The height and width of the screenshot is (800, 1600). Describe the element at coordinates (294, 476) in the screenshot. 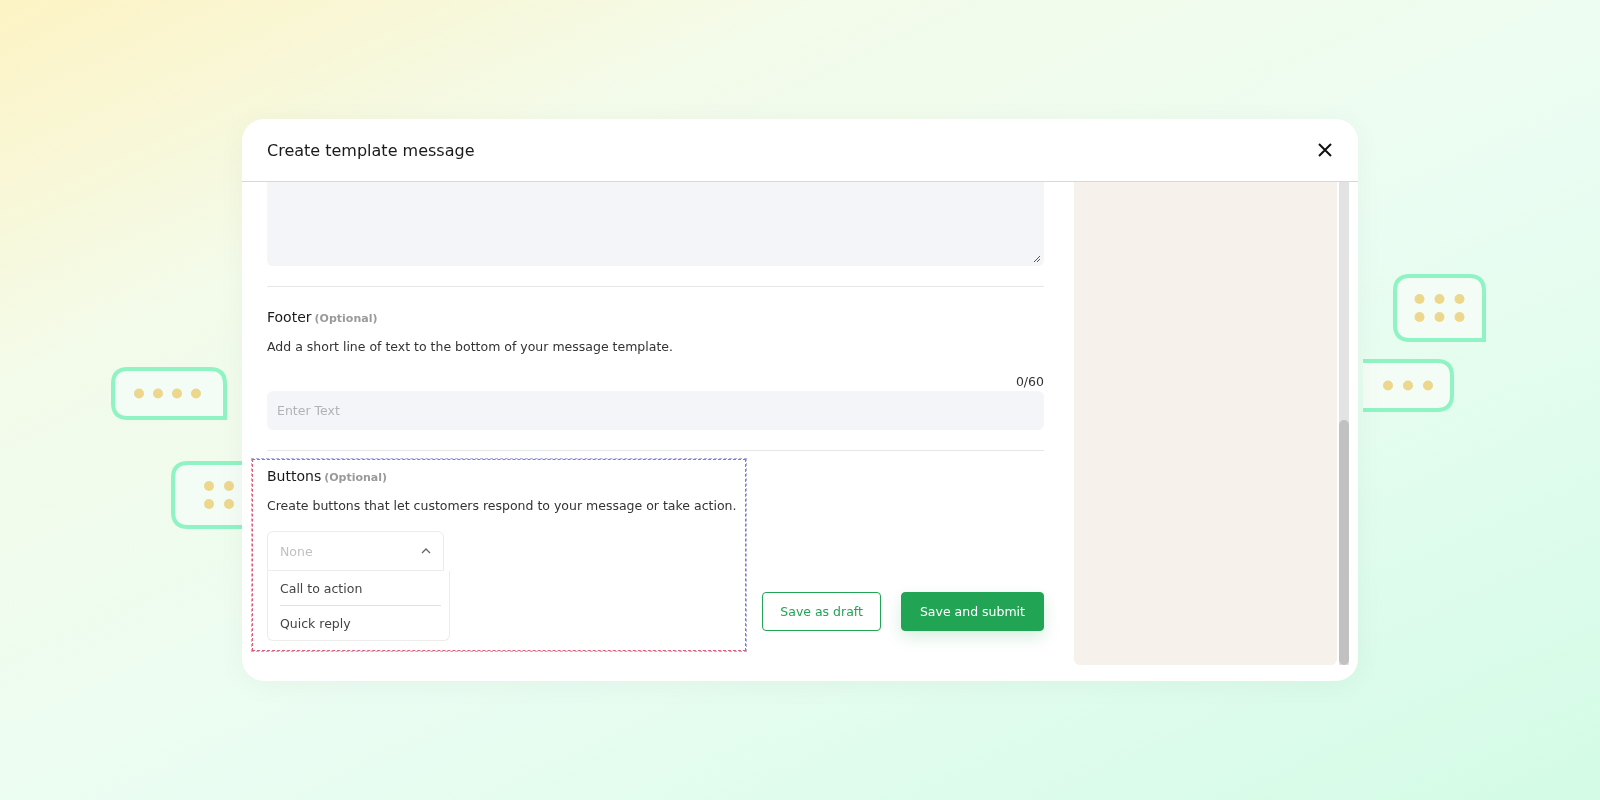

I see `section-title: Buttons` at that location.